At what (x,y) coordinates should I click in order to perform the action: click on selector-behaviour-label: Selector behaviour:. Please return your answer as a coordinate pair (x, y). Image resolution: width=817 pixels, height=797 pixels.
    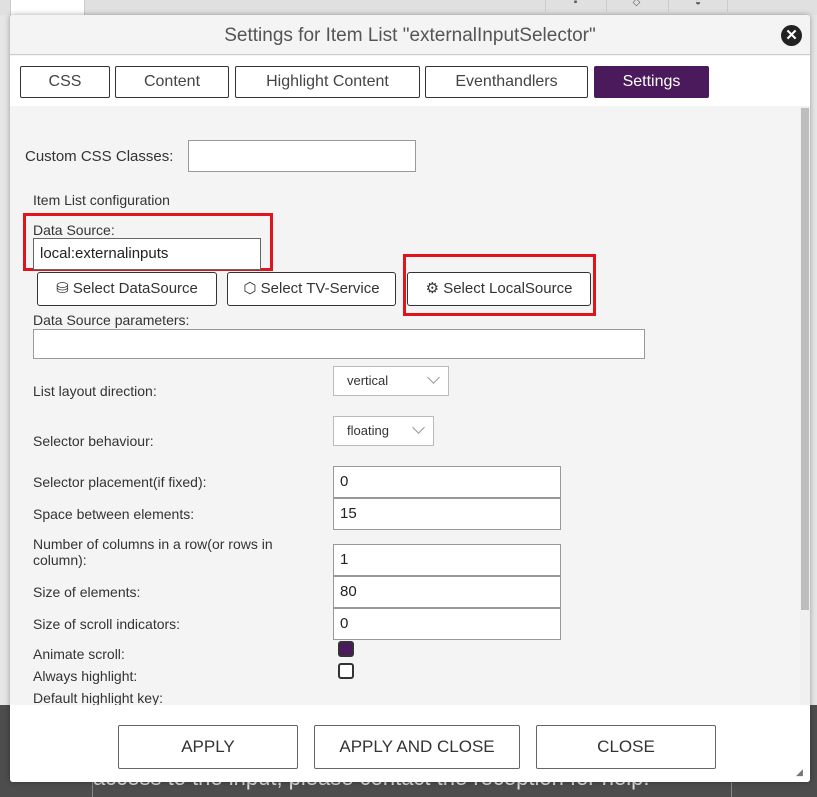
    Looking at the image, I should click on (93, 441).